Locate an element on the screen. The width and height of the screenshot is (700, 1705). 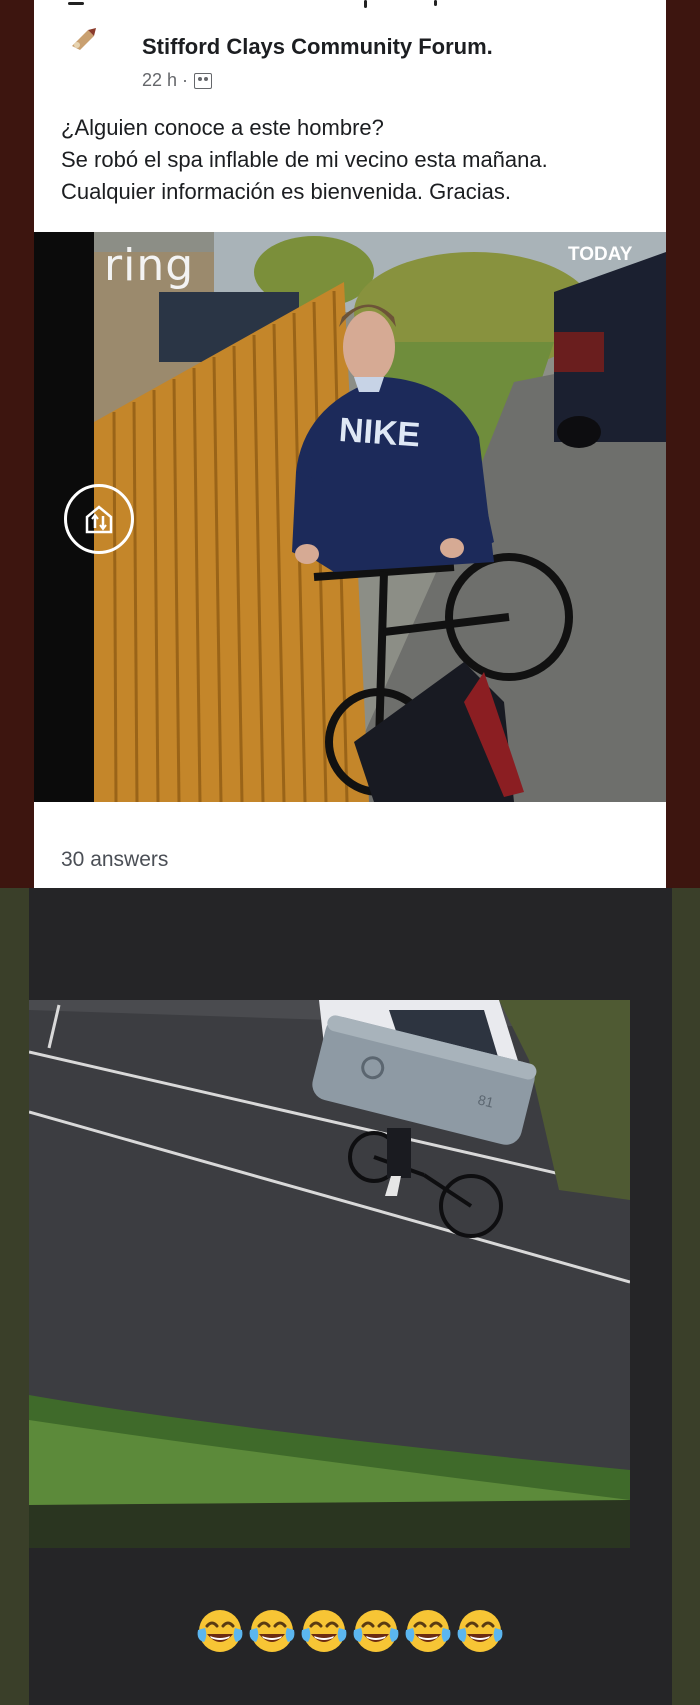
post-time: 22 h · is located at coordinates (165, 80).